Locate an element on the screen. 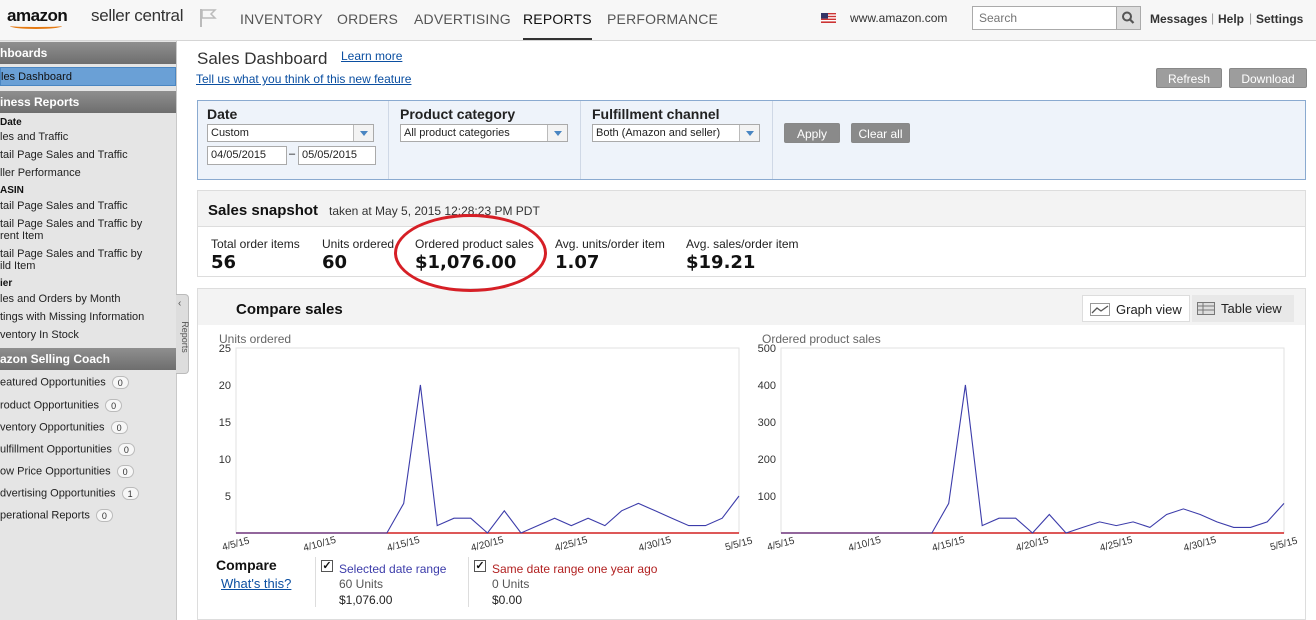 The width and height of the screenshot is (1316, 620). date-to-input: 05/05/2015 is located at coordinates (337, 155).